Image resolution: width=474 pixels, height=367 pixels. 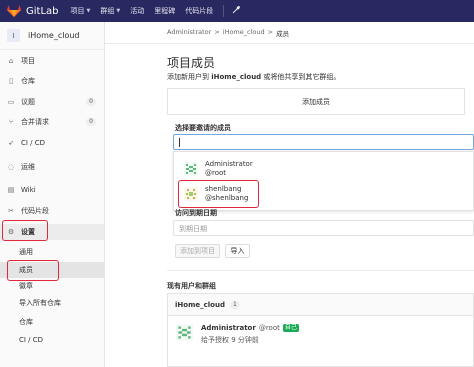 I want to click on book-icon: ▯, so click(x=11, y=81).